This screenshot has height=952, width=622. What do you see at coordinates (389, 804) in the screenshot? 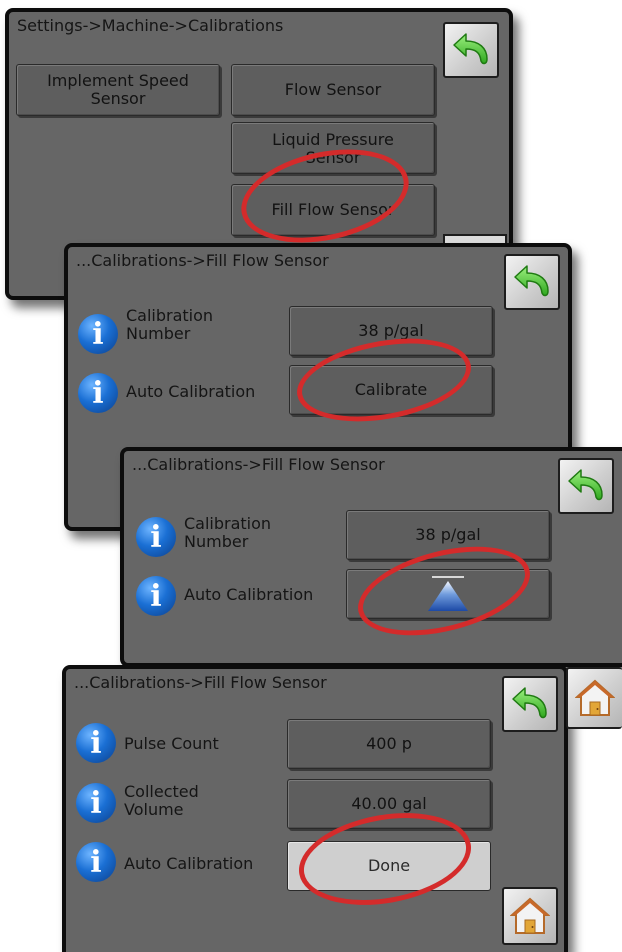
I see `collected-volume-field: 40.00 gal` at bounding box center [389, 804].